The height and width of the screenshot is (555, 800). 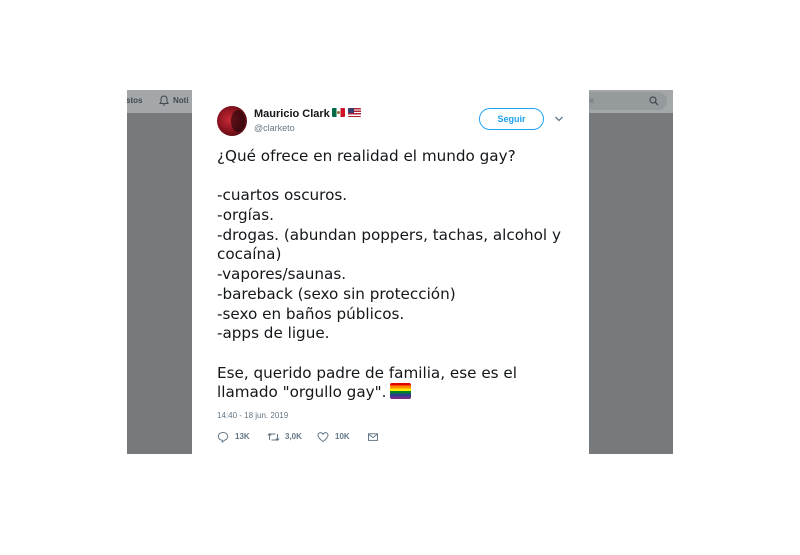 What do you see at coordinates (338, 112) in the screenshot?
I see `mexico-flag-icon` at bounding box center [338, 112].